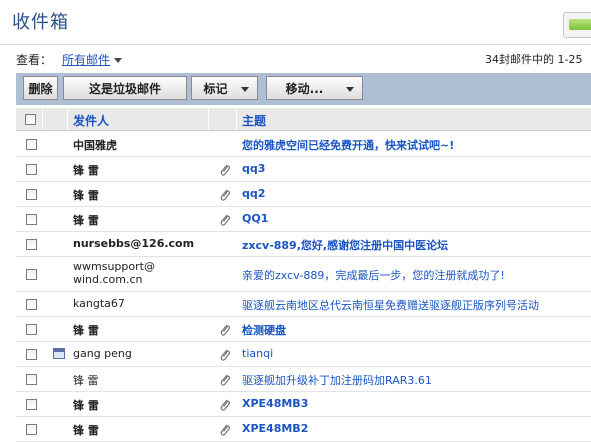 The width and height of the screenshot is (591, 442). Describe the element at coordinates (295, 56) in the screenshot. I see `view-filter-bar: 查看： 所有邮件 34封邮件中的 1-25` at that location.